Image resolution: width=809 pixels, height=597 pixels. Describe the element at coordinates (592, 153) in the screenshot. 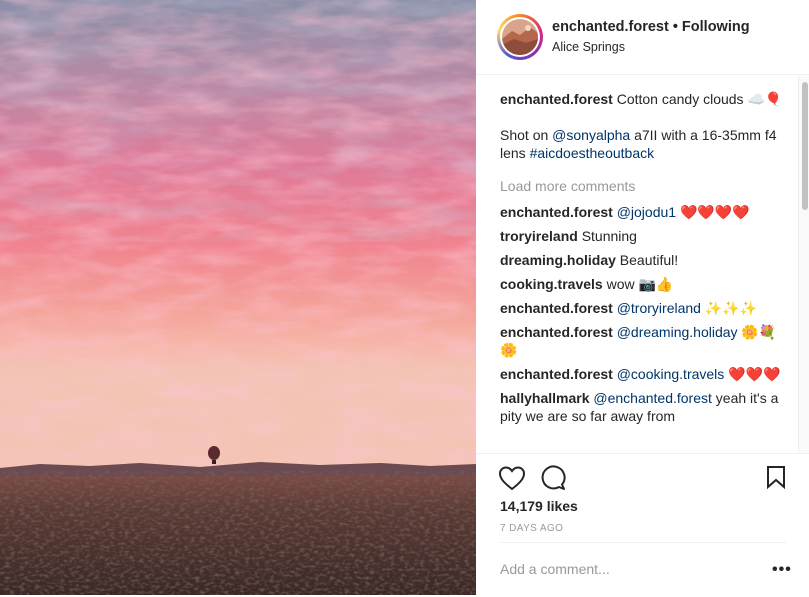

I see `hashtag-link: #aicdoestheoutback` at that location.